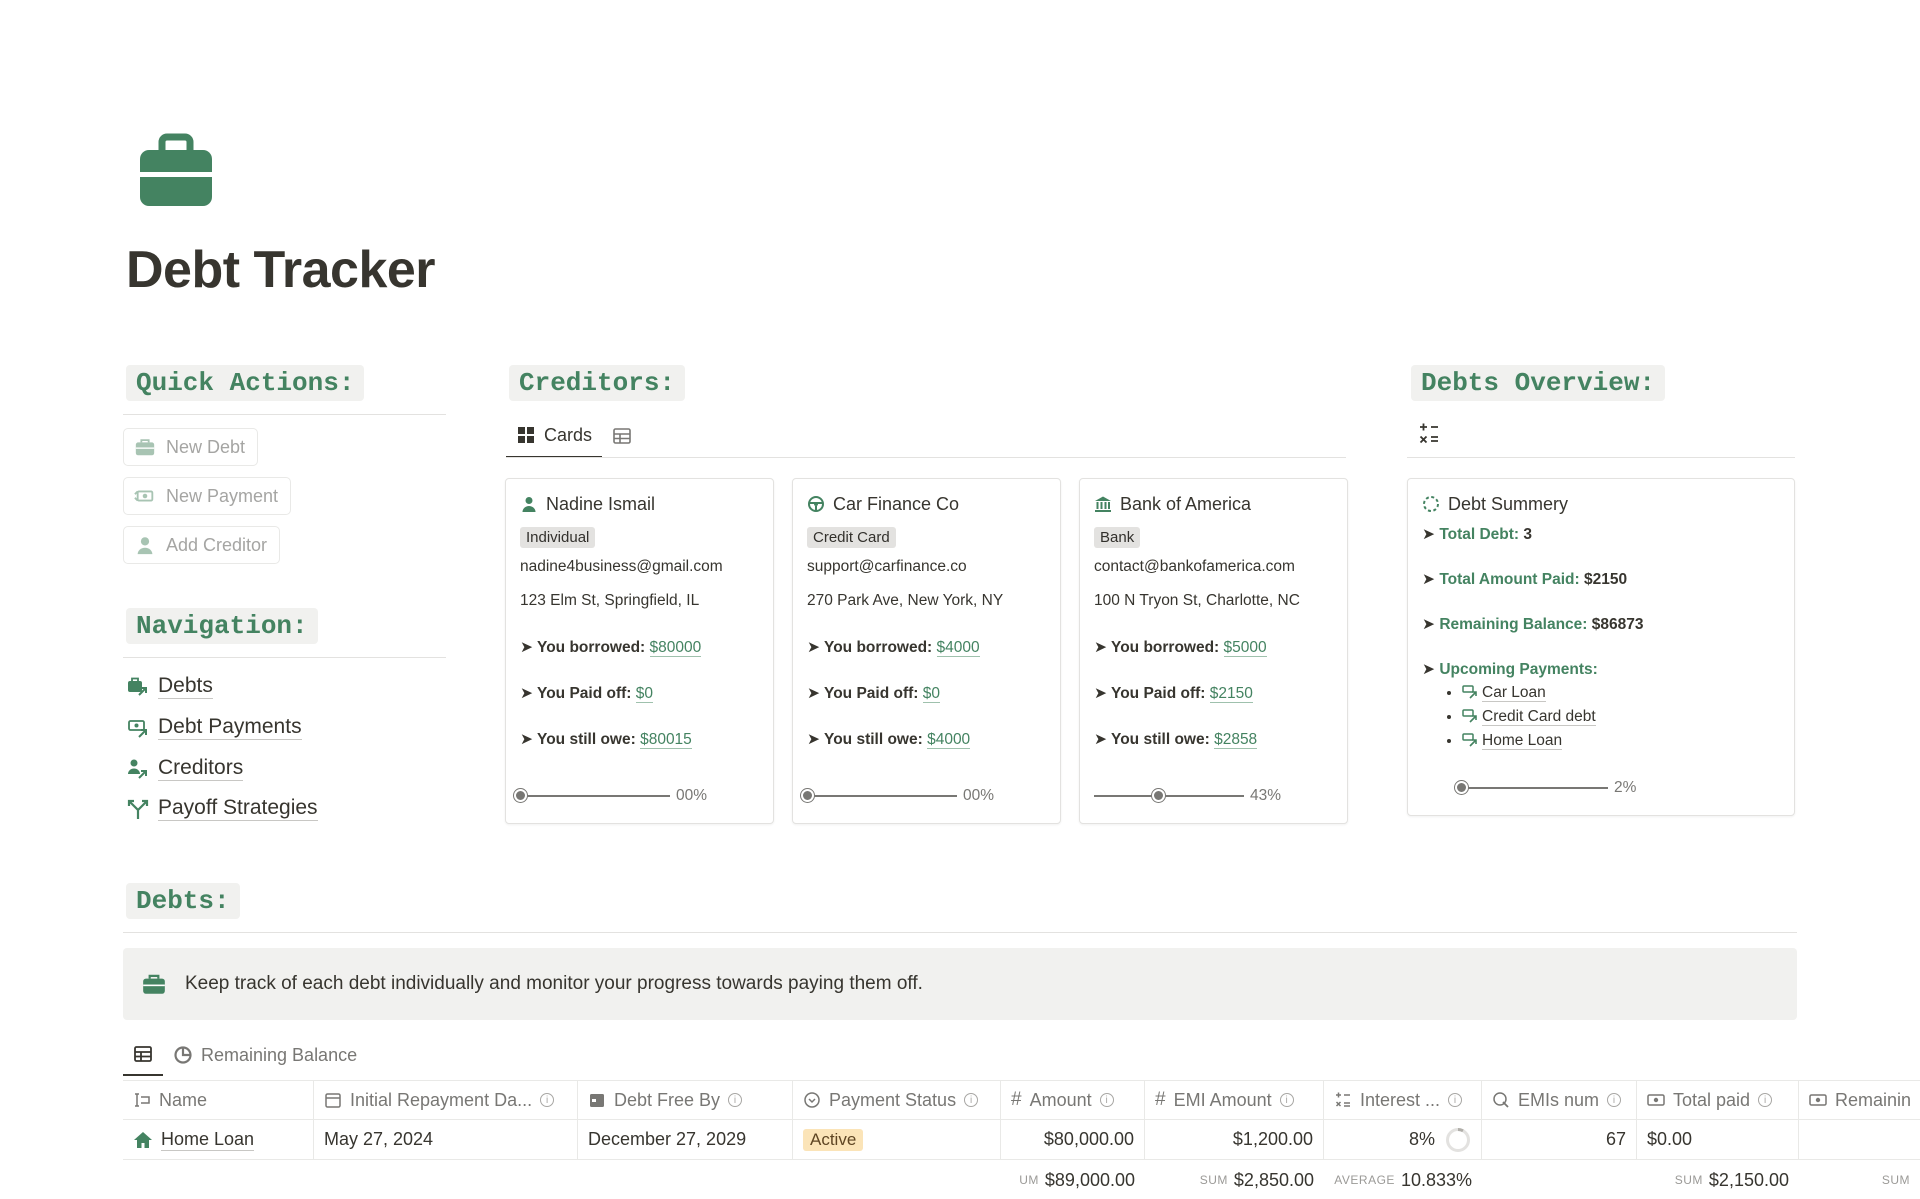 The height and width of the screenshot is (1199, 1920). Describe the element at coordinates (1718, 1179) in the screenshot. I see `footer-paid-sum: SUM $2,150.00` at that location.